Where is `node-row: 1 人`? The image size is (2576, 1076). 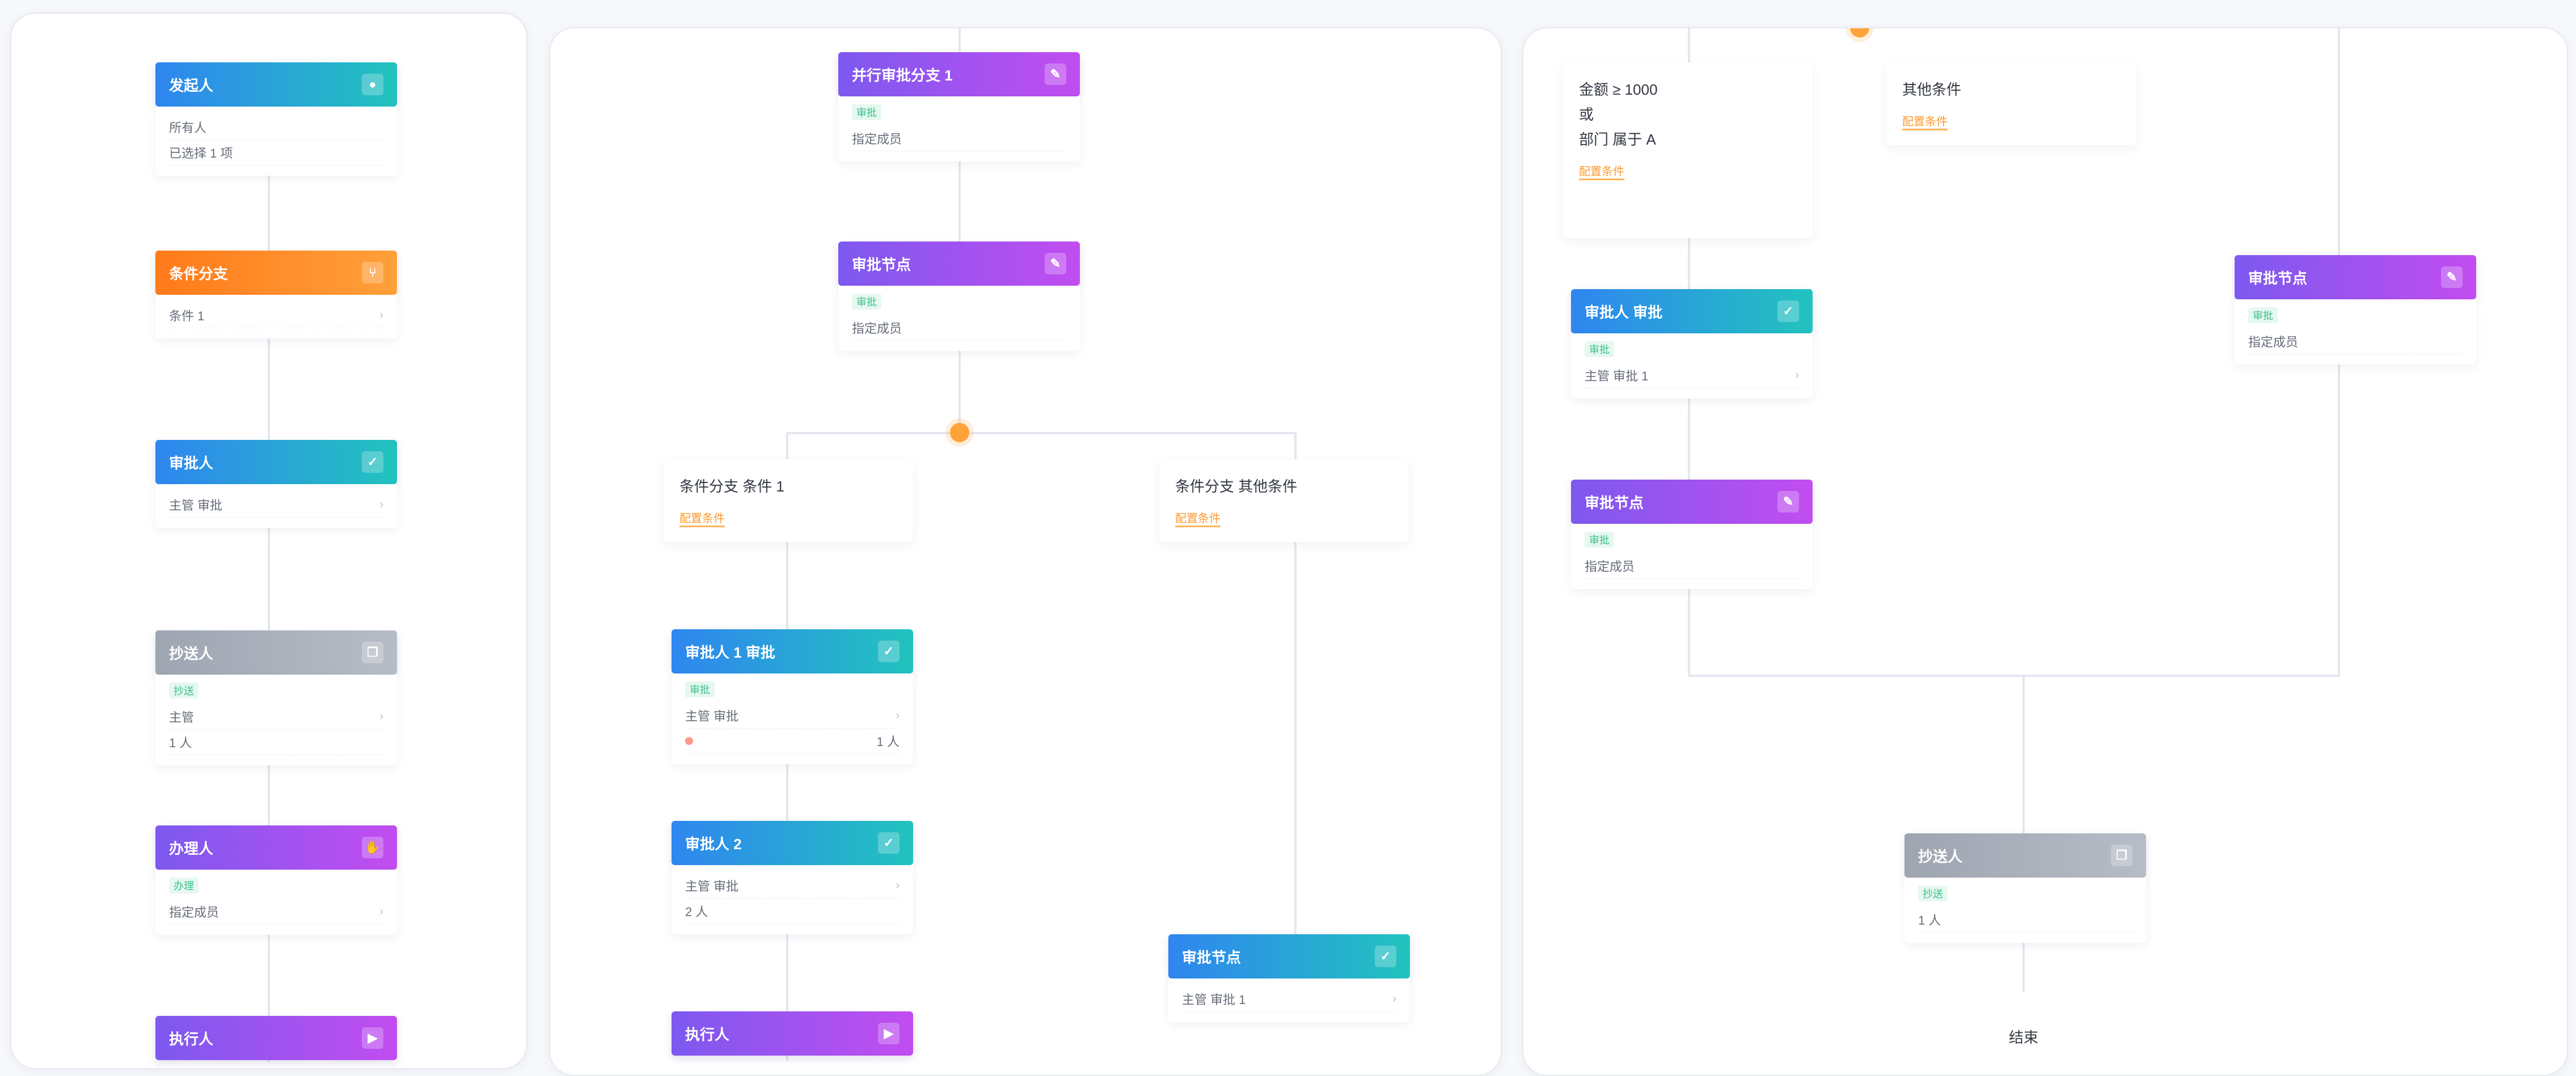
node-row: 1 人 is located at coordinates (276, 742).